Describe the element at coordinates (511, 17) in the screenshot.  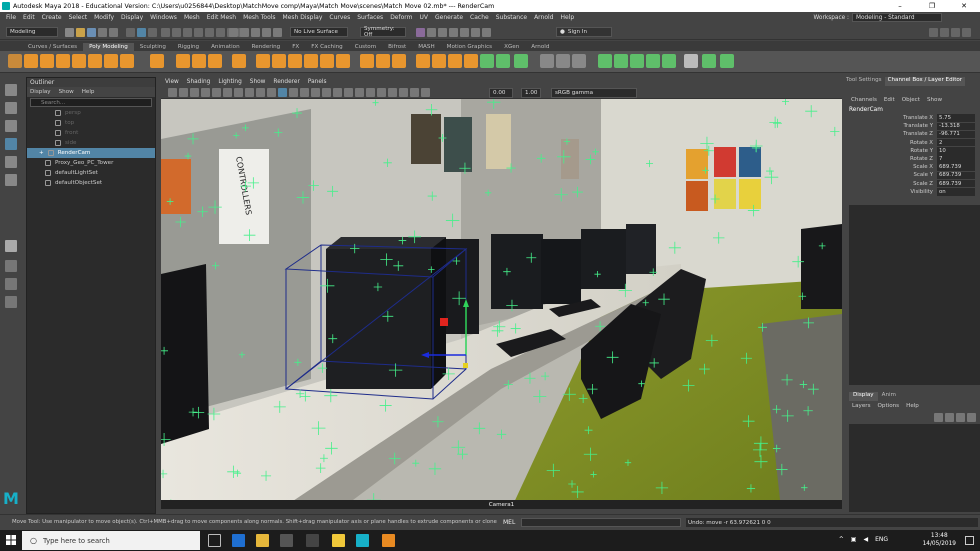
I see `menu-substance: Substance` at that location.